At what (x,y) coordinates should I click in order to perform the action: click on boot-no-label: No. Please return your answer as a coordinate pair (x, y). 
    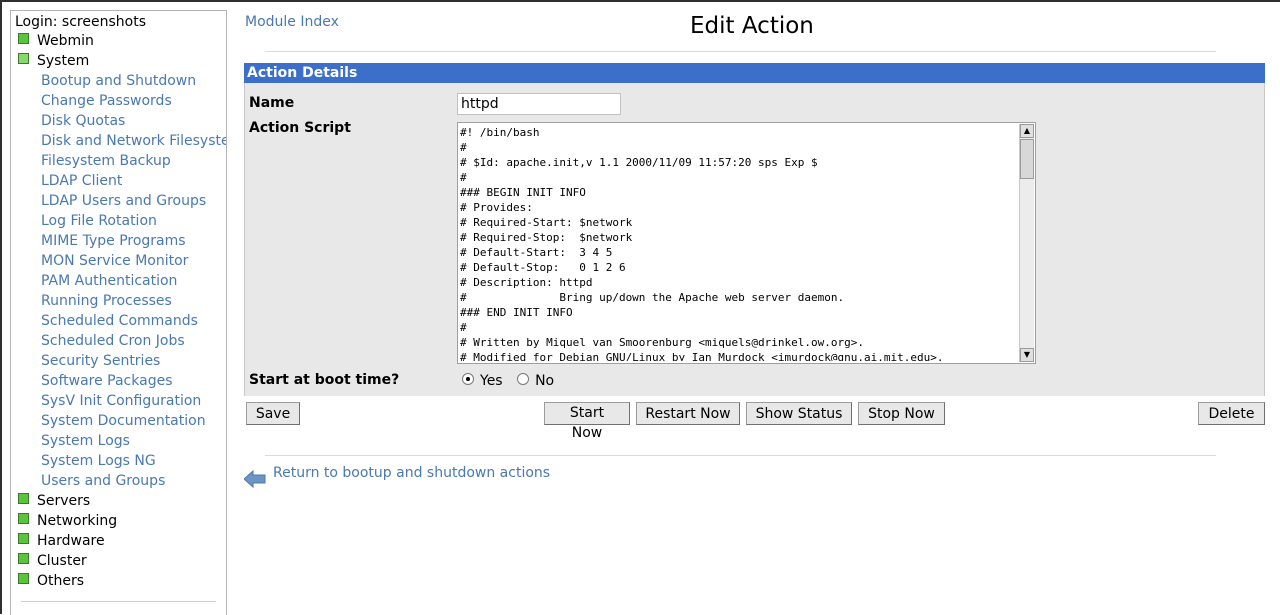
    Looking at the image, I should click on (545, 381).